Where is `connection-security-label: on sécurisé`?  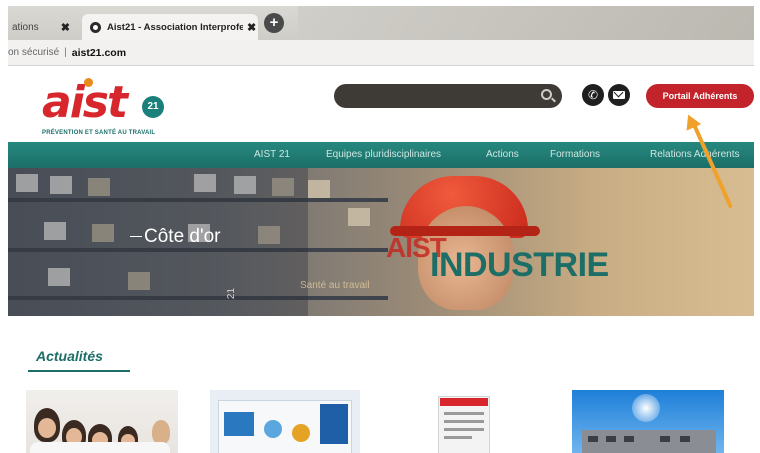
connection-security-label: on sécurisé is located at coordinates (33, 52).